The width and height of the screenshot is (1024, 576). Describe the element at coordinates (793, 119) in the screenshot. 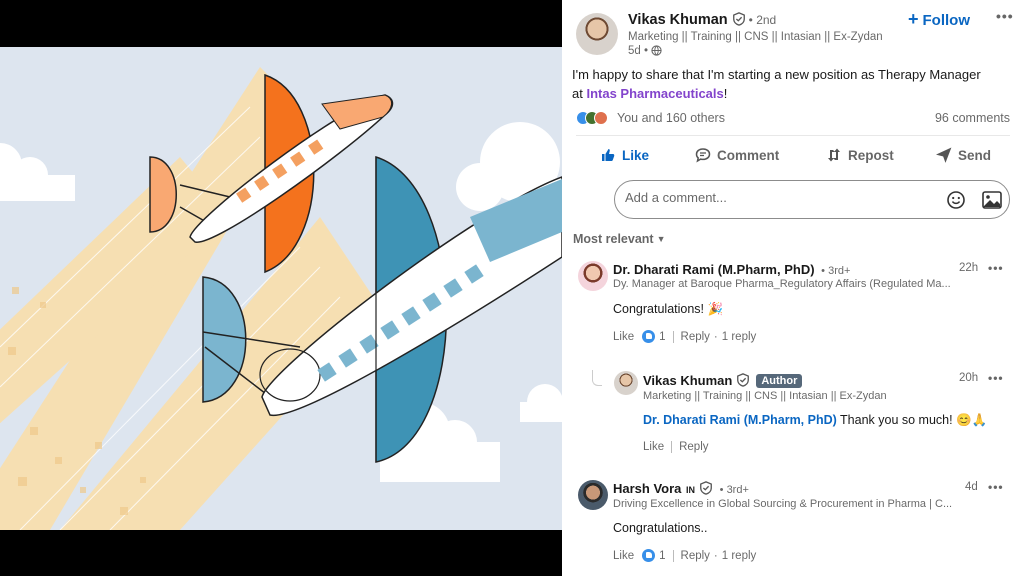

I see `social-counts: You and 160 others 96 comments` at that location.